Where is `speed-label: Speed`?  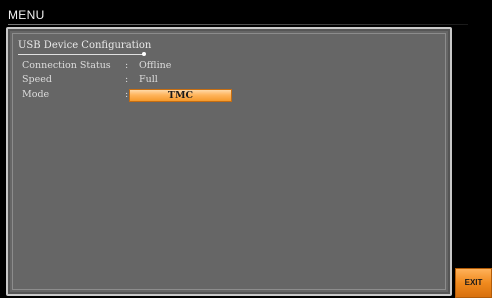 speed-label: Speed is located at coordinates (37, 79).